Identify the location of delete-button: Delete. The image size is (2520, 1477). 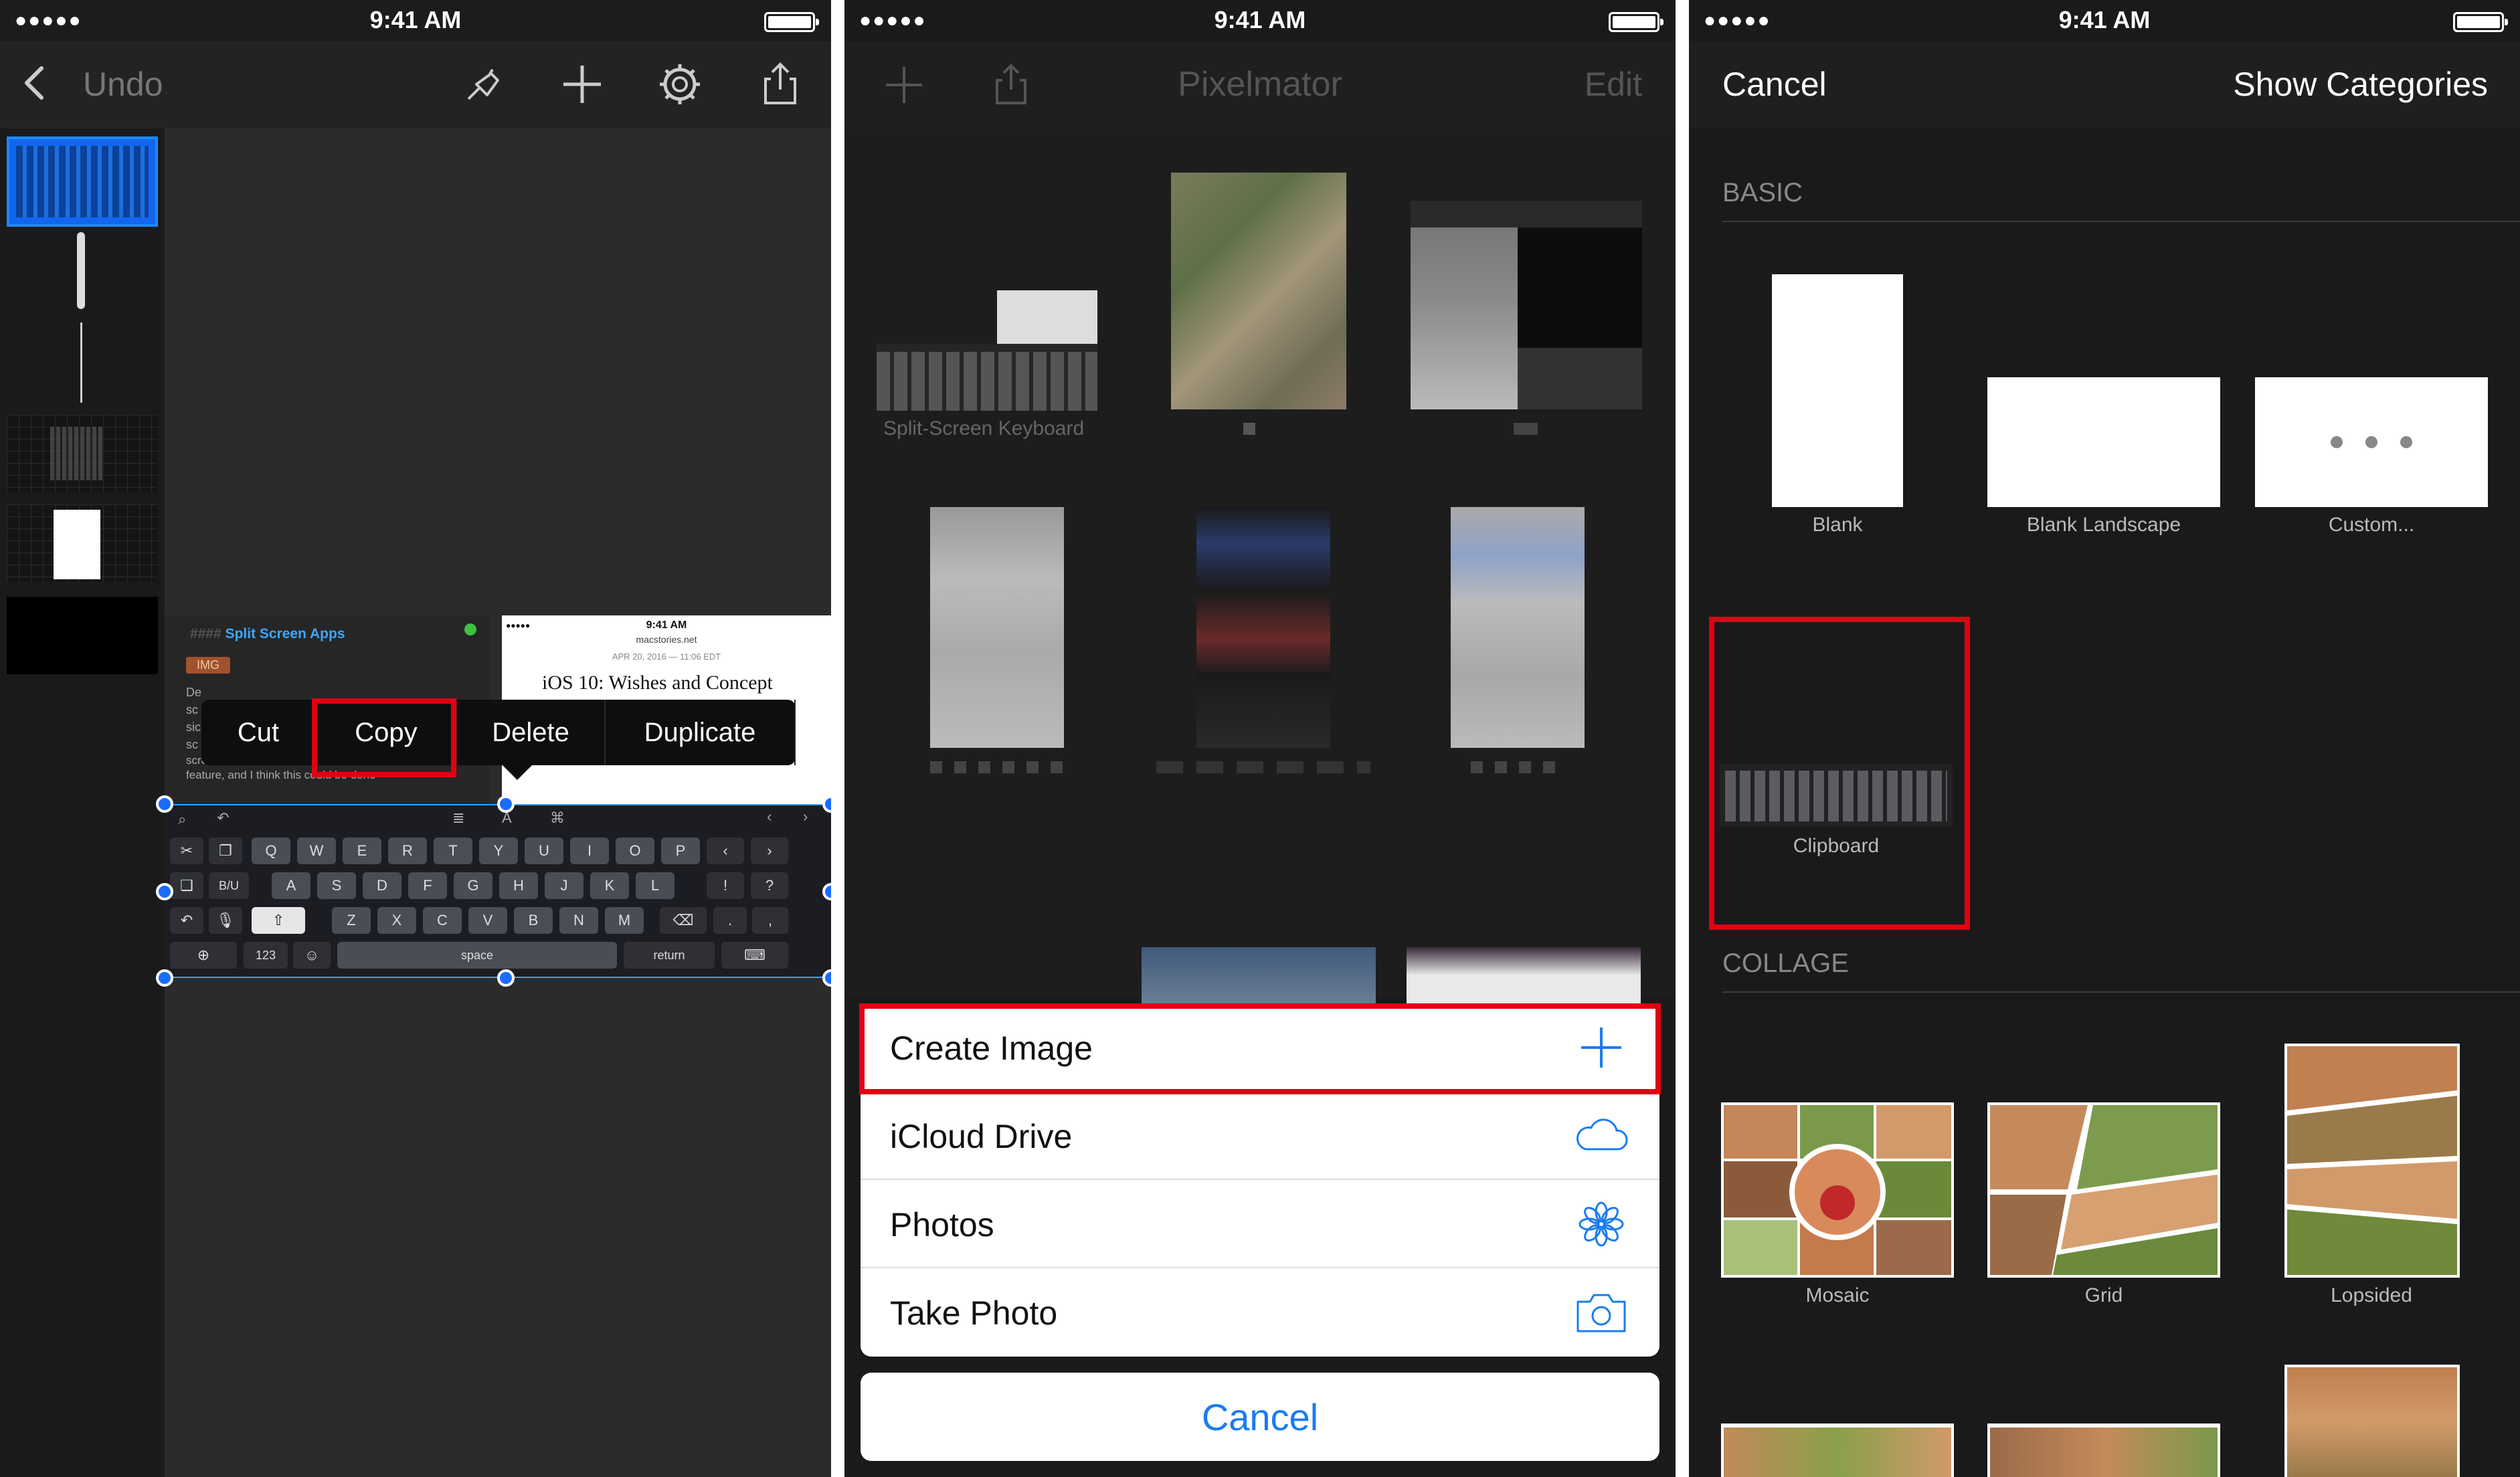
(531, 732).